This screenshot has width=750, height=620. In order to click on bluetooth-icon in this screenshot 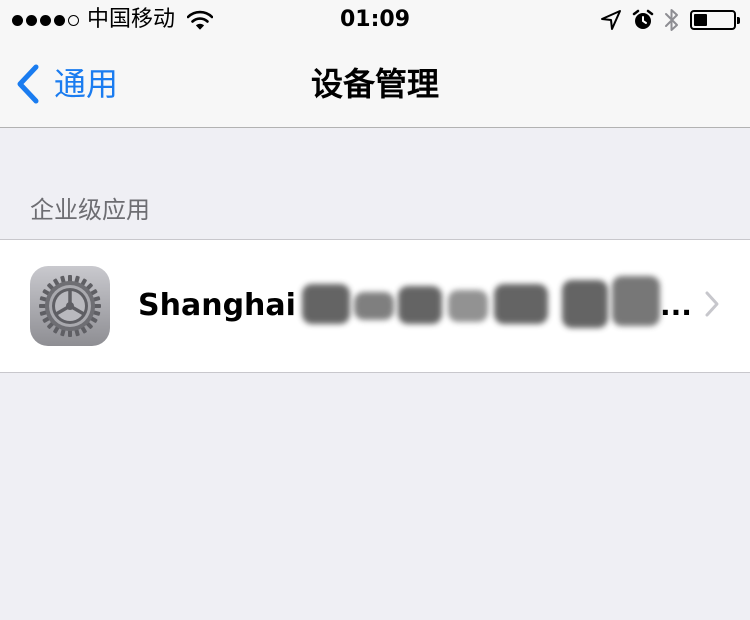, I will do `click(671, 20)`.